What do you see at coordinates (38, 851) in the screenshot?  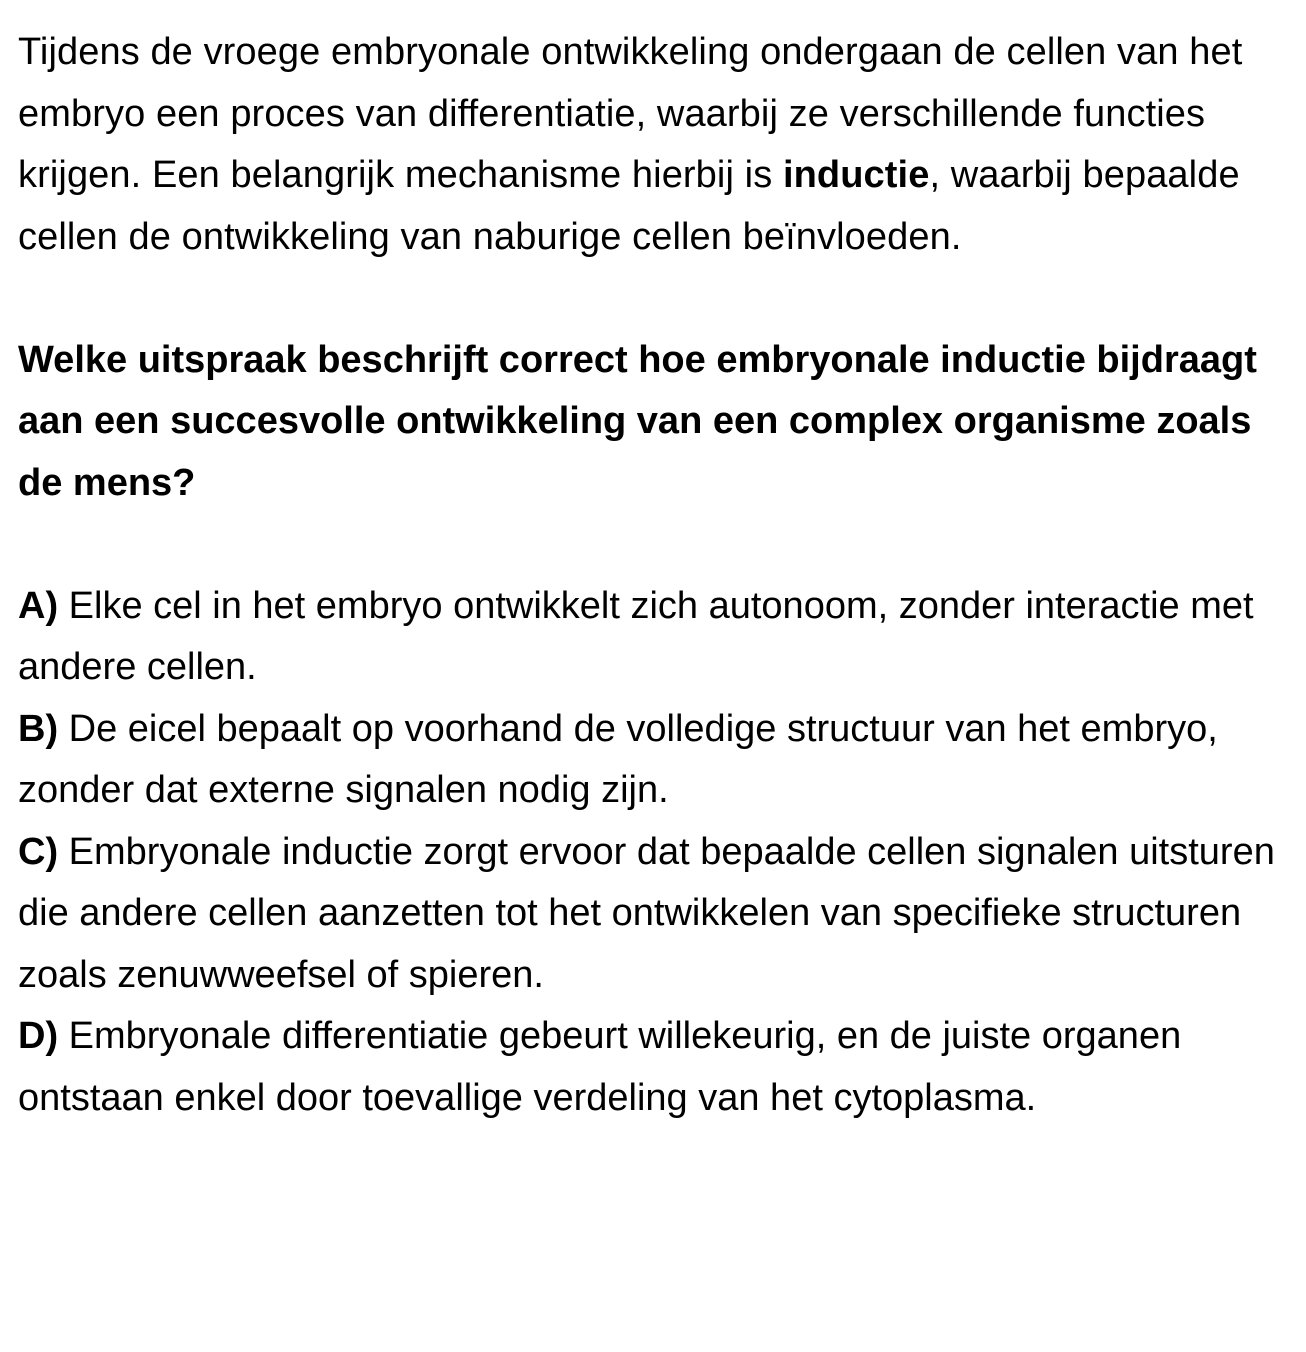 I see `option-c-letter: C)` at bounding box center [38, 851].